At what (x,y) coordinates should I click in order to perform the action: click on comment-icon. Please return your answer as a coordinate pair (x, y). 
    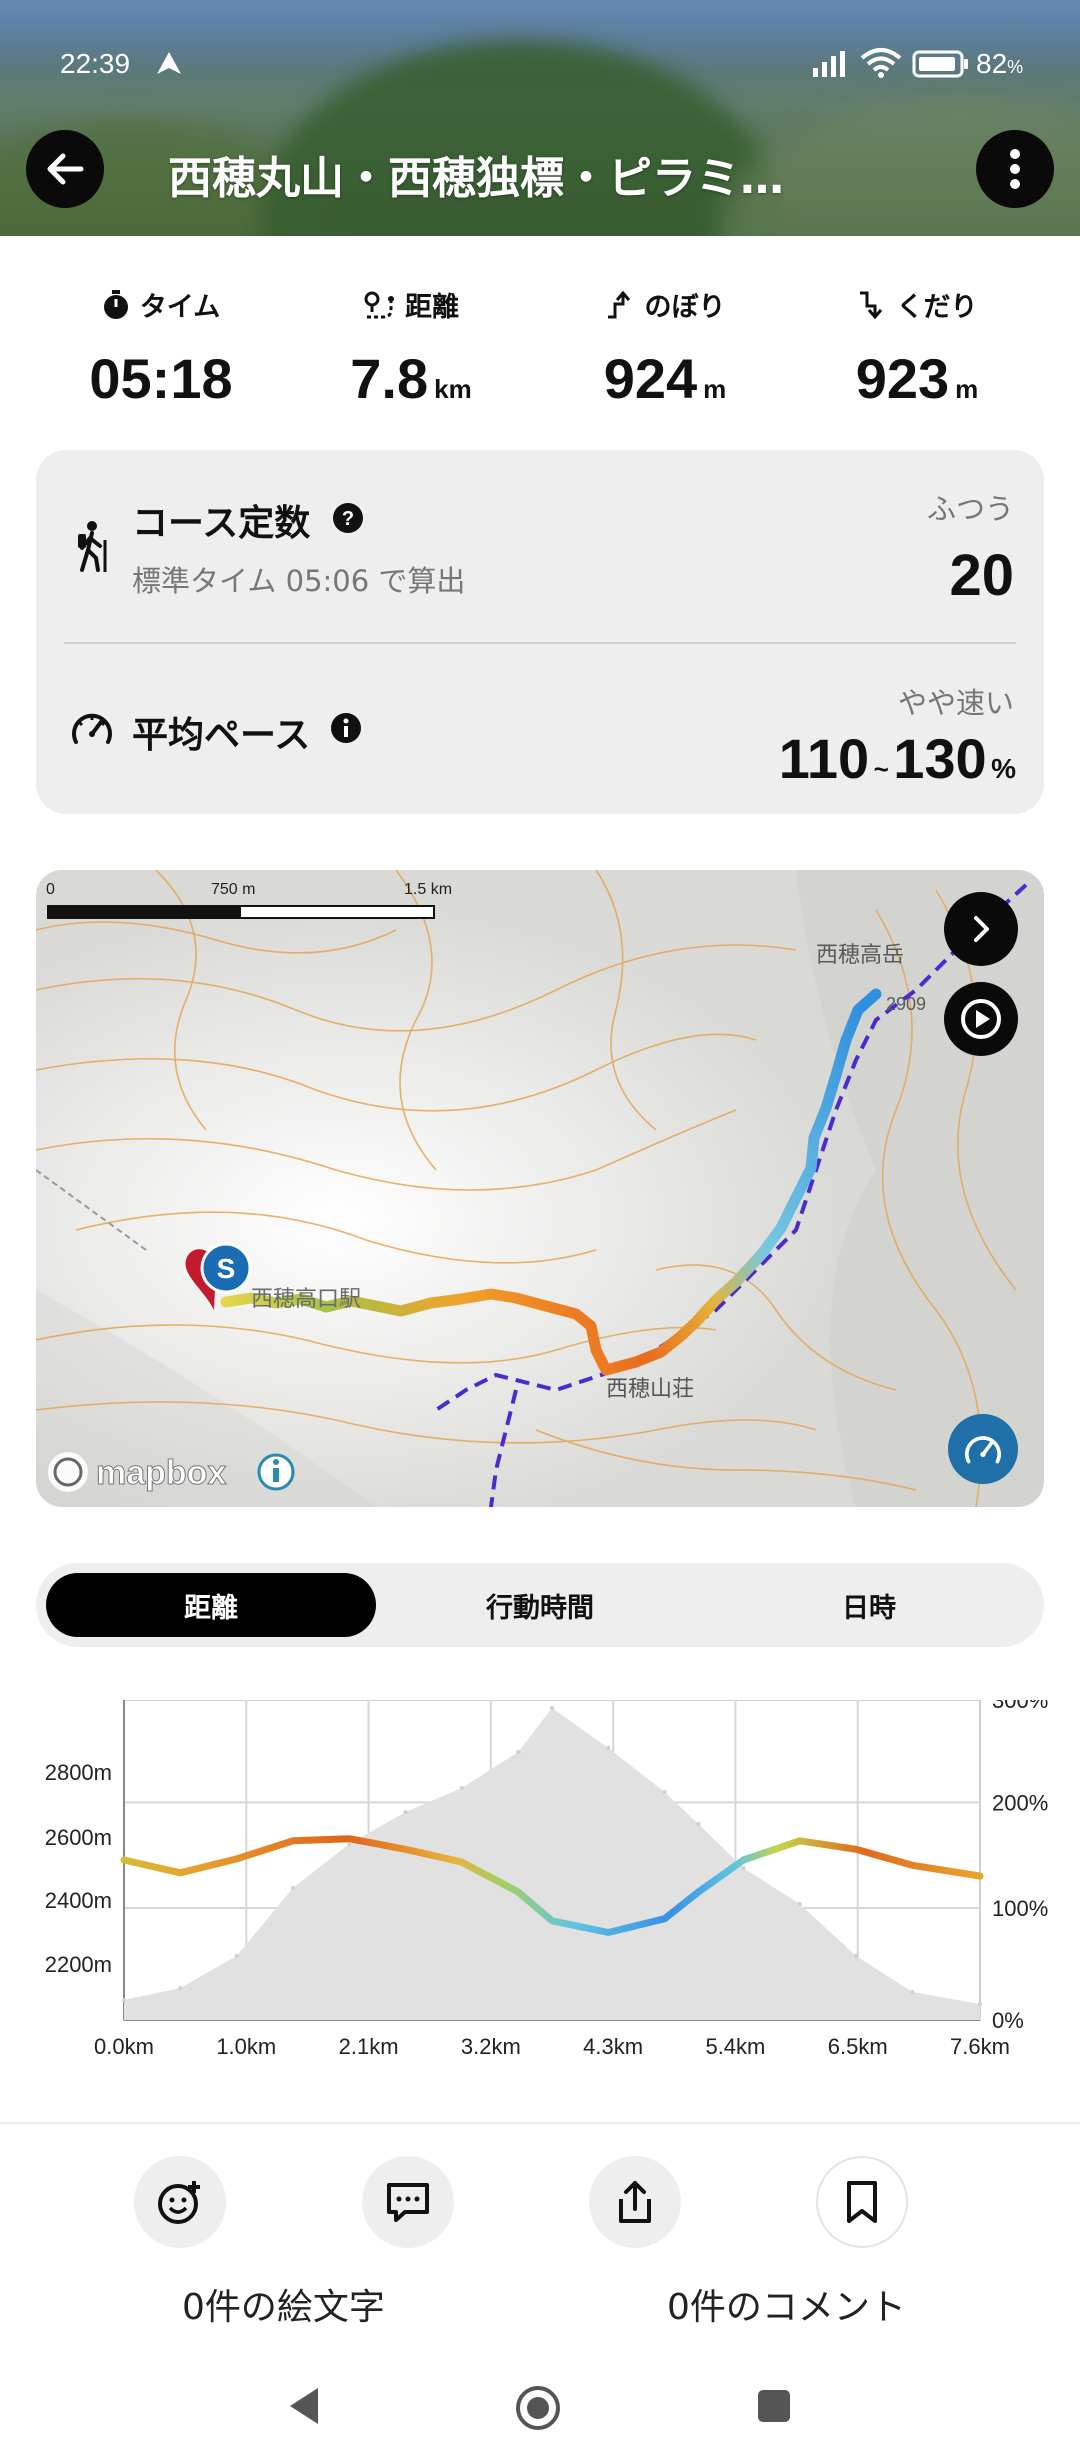
    Looking at the image, I should click on (408, 2202).